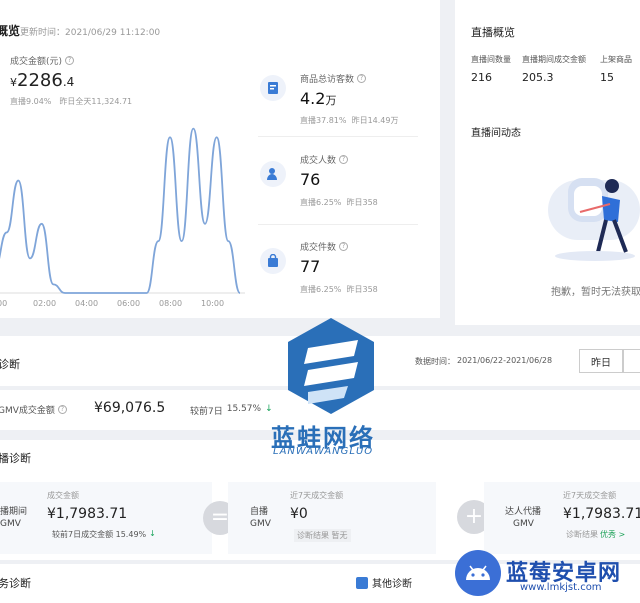 Image resolution: width=640 pixels, height=603 pixels. I want to click on live-overview-stats: 直播间数量 直播期间成交金额 上架商品 216 205.3 15, so click(555, 71).